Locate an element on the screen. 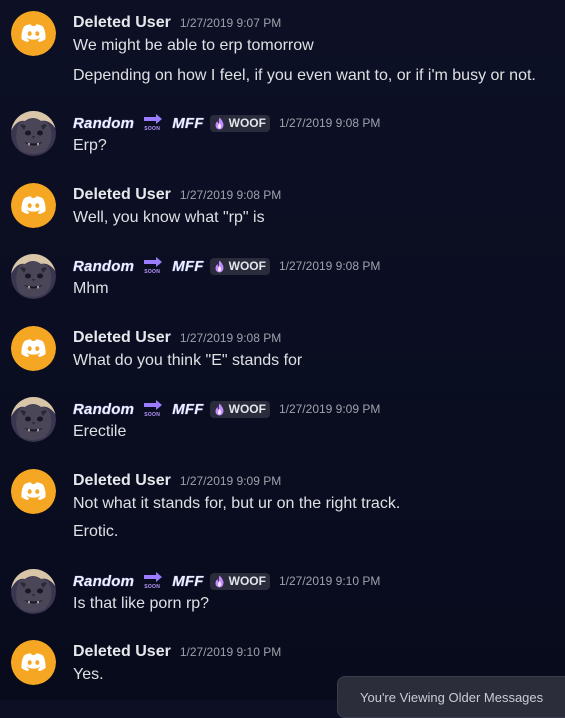  message-header: Deleted User 1/27/2019 9:10 PM is located at coordinates (177, 652).